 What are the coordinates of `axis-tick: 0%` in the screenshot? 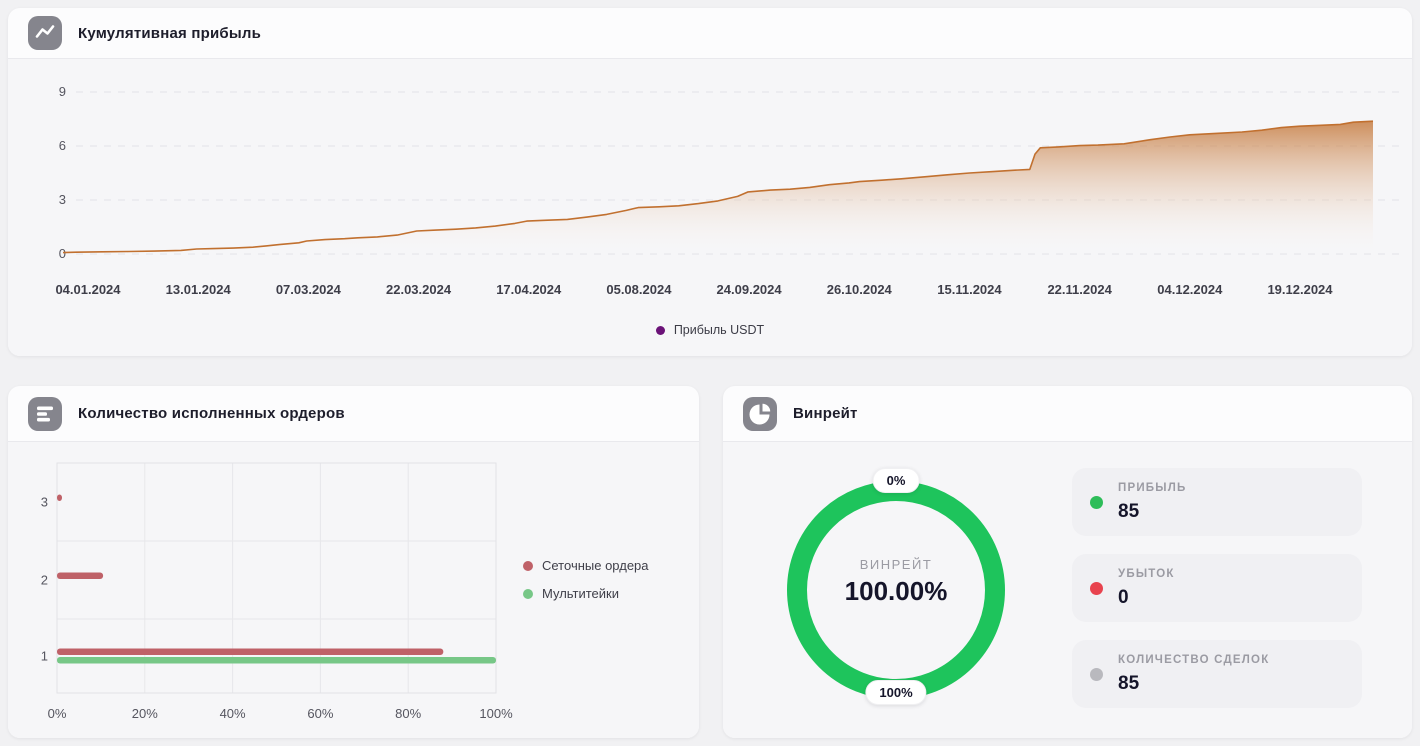 It's located at (57, 713).